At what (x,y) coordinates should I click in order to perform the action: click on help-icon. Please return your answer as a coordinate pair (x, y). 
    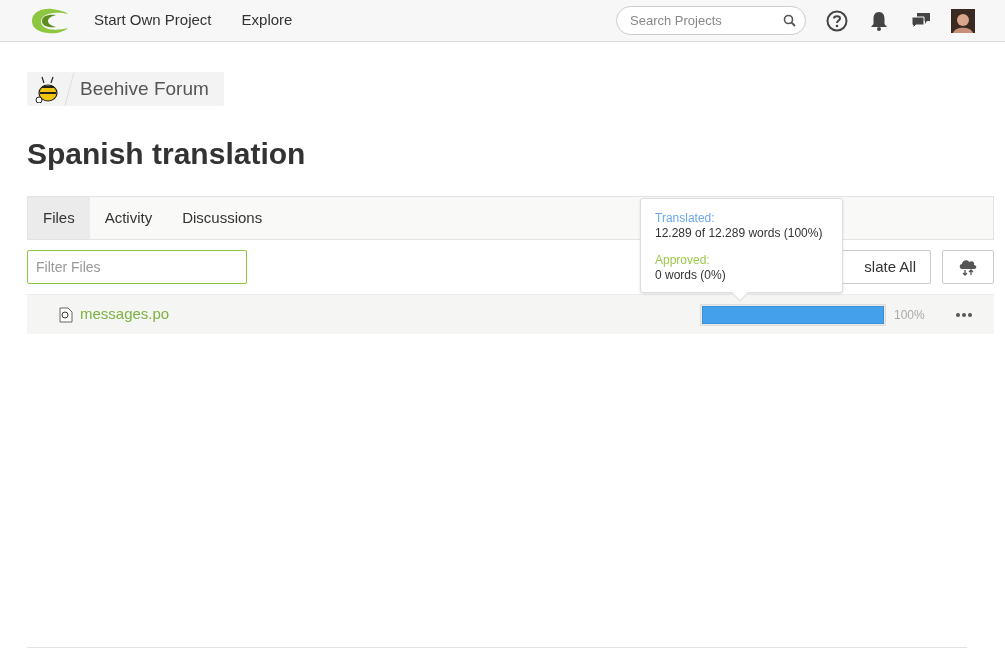
    Looking at the image, I should click on (837, 20).